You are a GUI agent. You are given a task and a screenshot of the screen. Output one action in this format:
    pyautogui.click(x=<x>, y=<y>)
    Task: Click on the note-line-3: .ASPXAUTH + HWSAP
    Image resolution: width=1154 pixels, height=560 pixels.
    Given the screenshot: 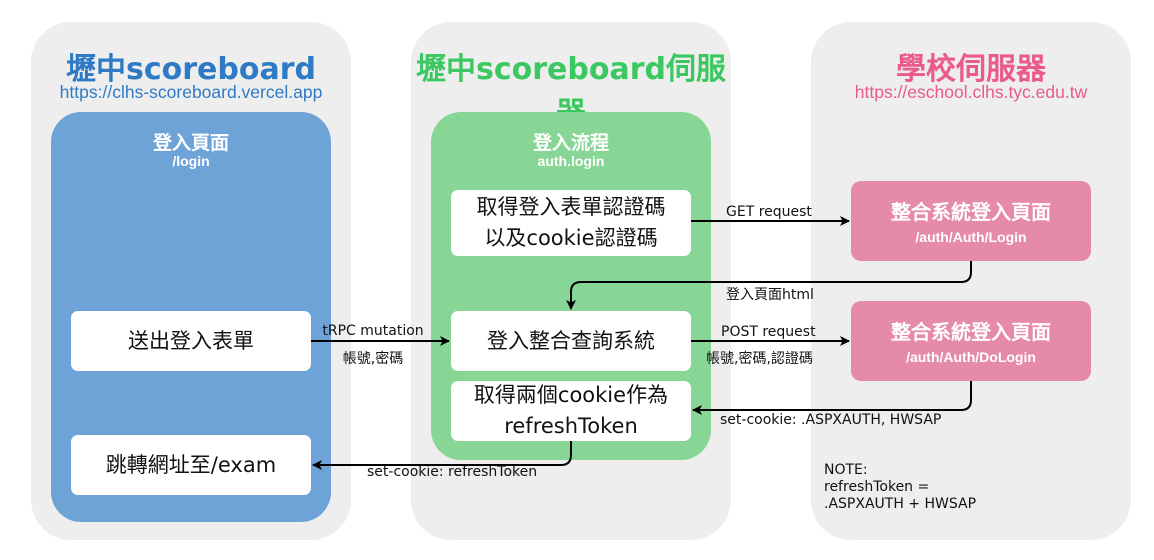 What is the action you would take?
    pyautogui.click(x=900, y=504)
    